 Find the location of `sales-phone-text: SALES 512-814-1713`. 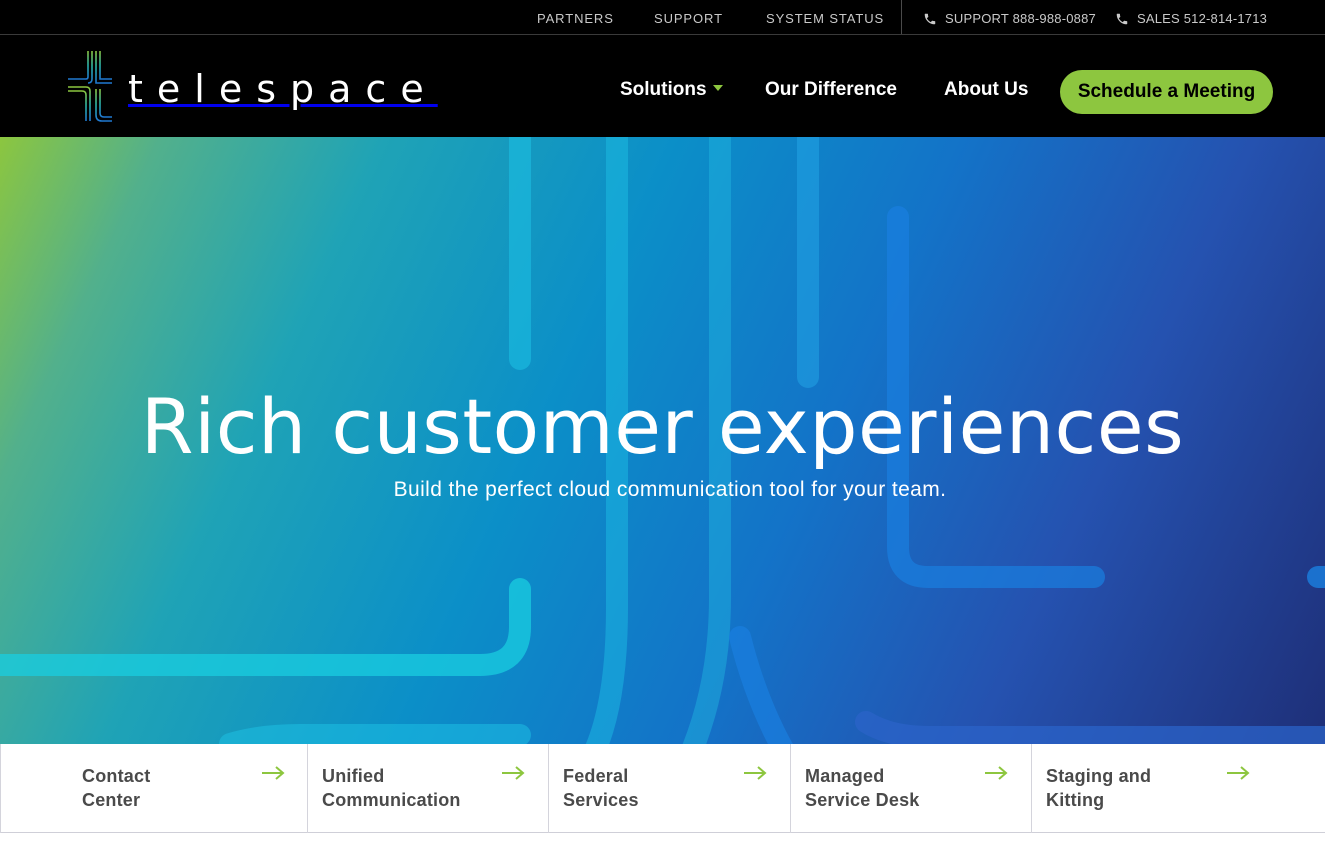

sales-phone-text: SALES 512-814-1713 is located at coordinates (1202, 18).